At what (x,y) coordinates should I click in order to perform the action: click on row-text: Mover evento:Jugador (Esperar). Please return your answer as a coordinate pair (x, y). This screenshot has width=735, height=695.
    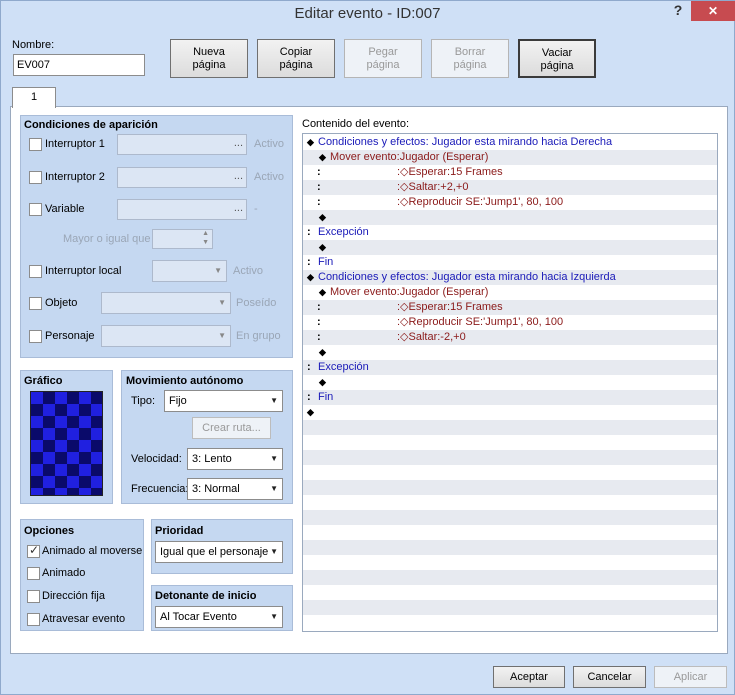
    Looking at the image, I should click on (409, 292).